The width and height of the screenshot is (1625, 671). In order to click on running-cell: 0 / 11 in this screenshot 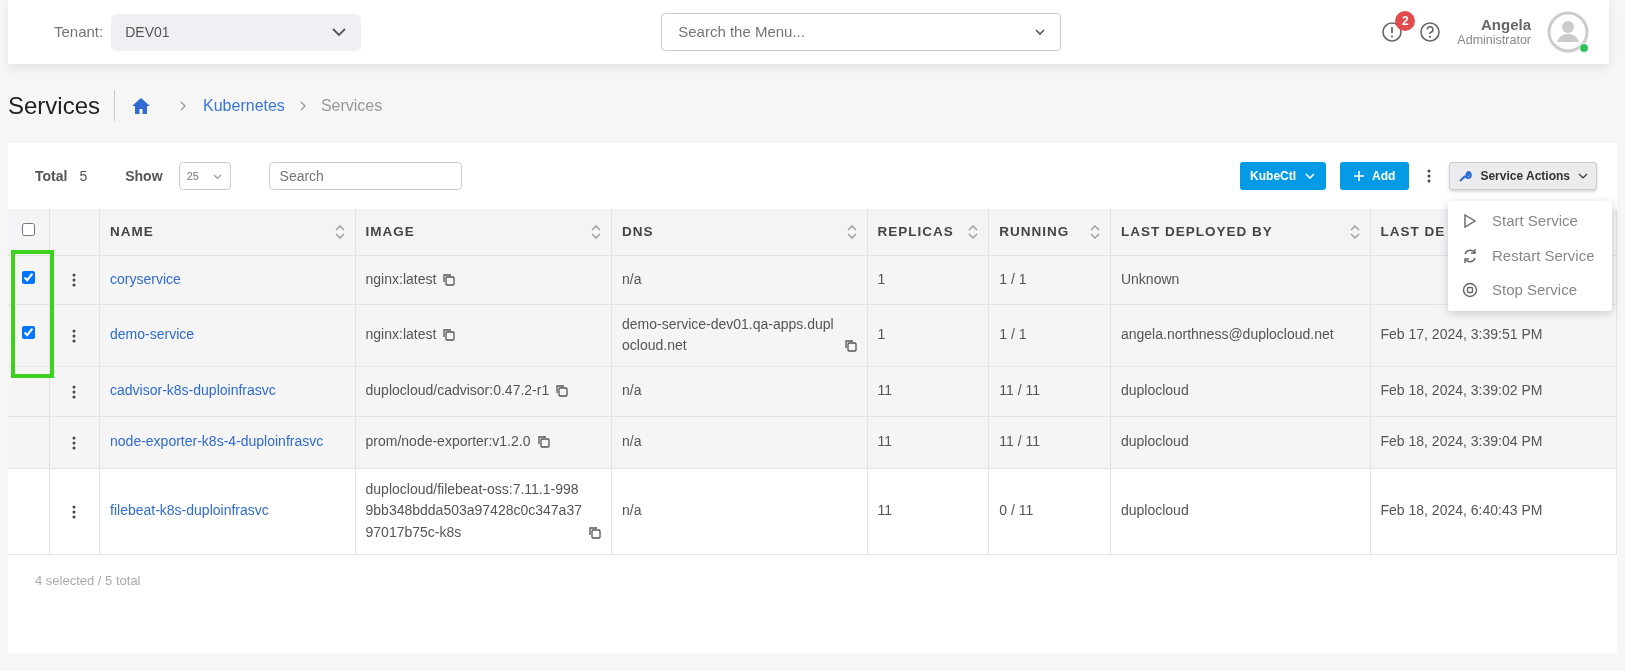, I will do `click(1016, 510)`.